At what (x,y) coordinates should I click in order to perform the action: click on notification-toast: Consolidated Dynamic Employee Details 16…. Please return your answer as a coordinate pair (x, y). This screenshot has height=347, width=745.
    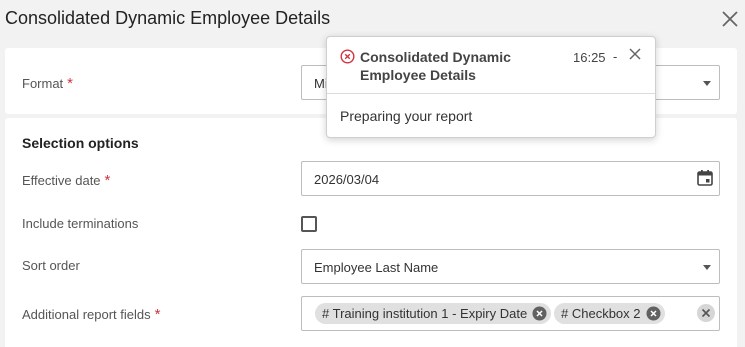
    Looking at the image, I should click on (491, 87).